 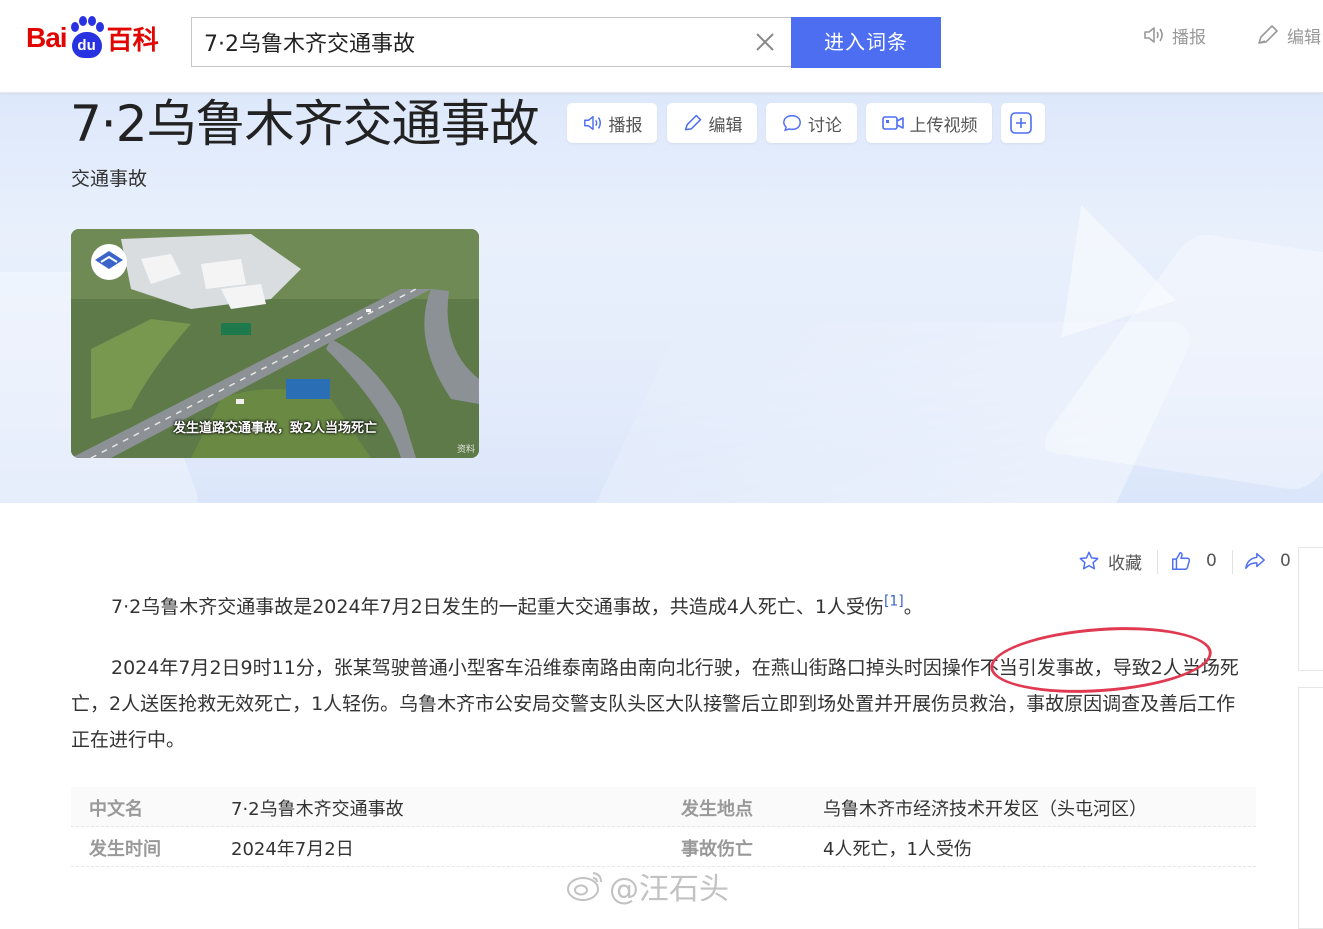 What do you see at coordinates (1211, 561) in the screenshot?
I see `like-count: 0` at bounding box center [1211, 561].